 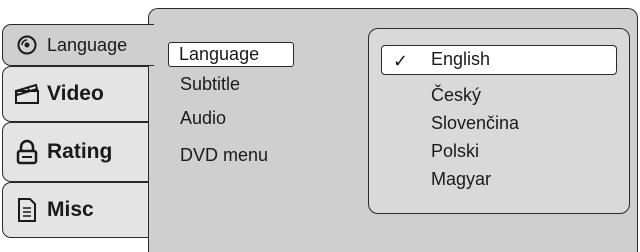 What do you see at coordinates (27, 210) in the screenshot?
I see `document-icon` at bounding box center [27, 210].